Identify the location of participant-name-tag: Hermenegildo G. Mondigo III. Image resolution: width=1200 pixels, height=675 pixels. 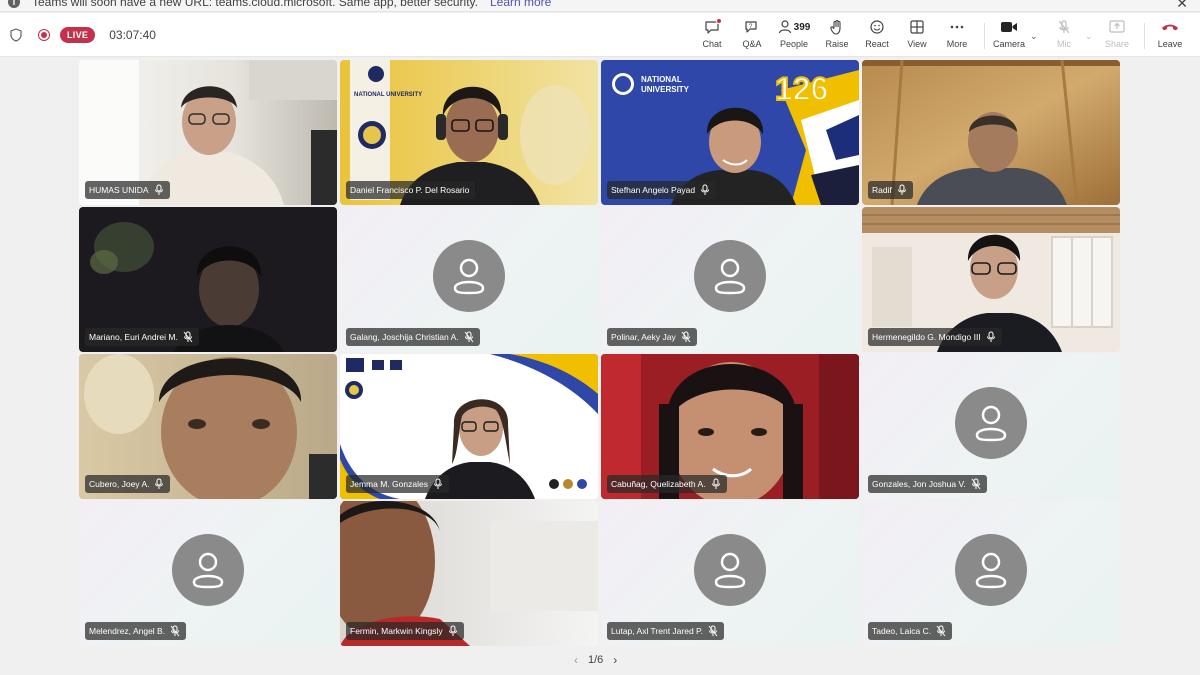
(935, 337).